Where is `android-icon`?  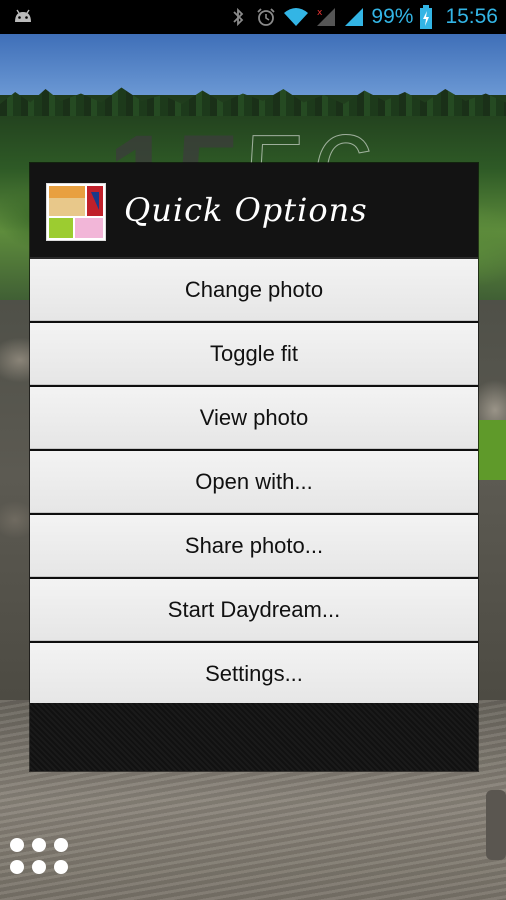
android-icon is located at coordinates (23, 15).